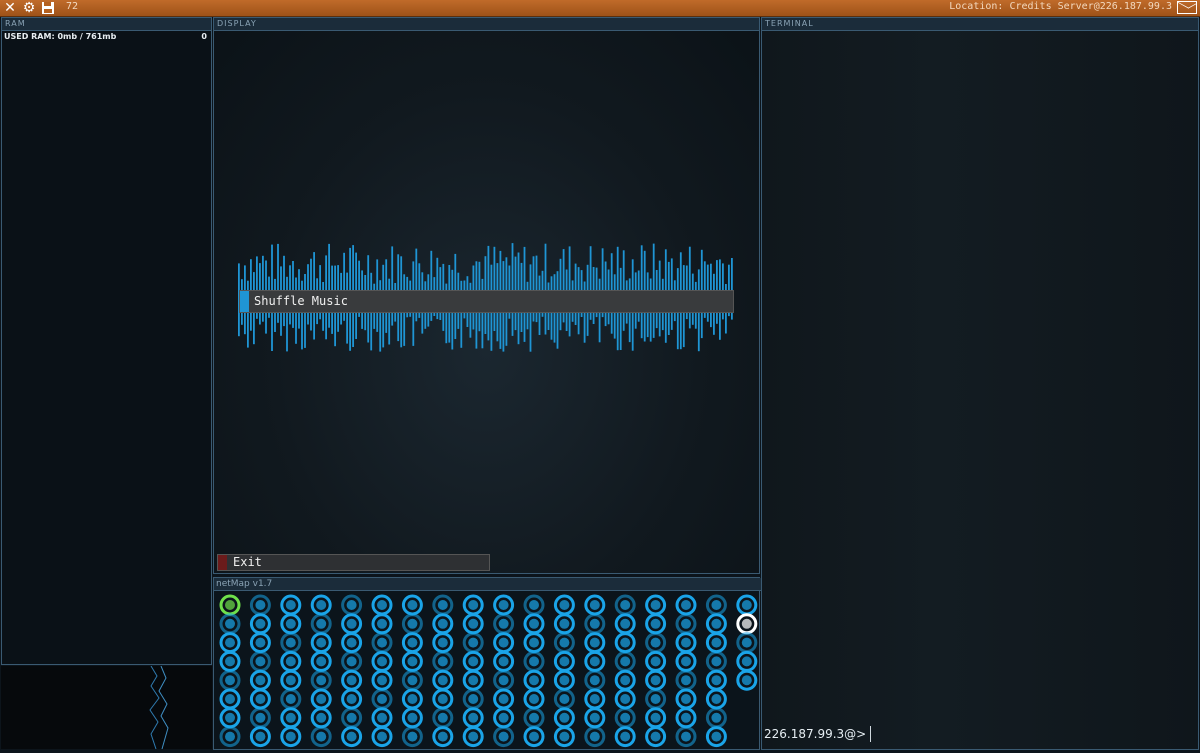 This screenshot has height=753, width=1200. I want to click on close-icon: ✕, so click(10, 8).